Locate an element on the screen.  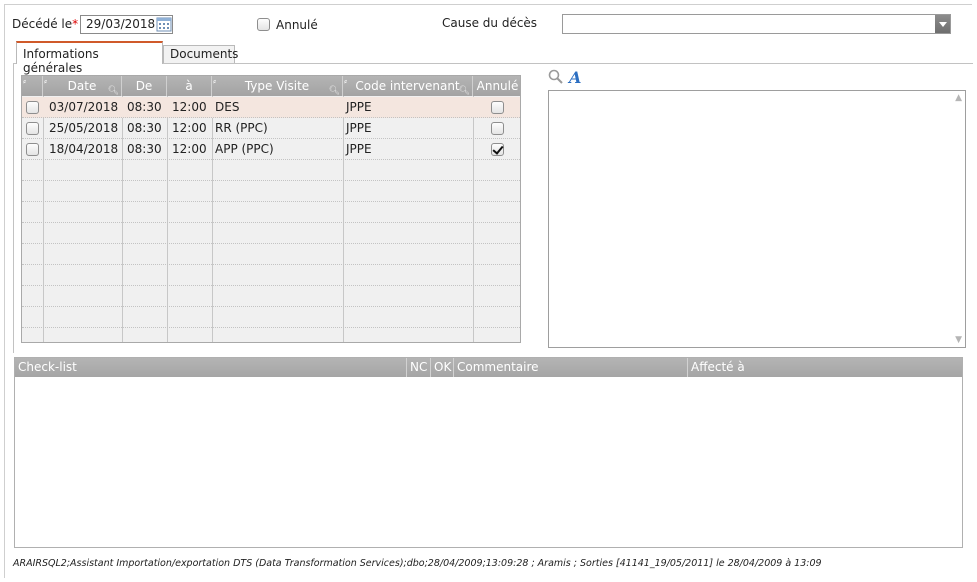
font-style-icon: A is located at coordinates (575, 77).